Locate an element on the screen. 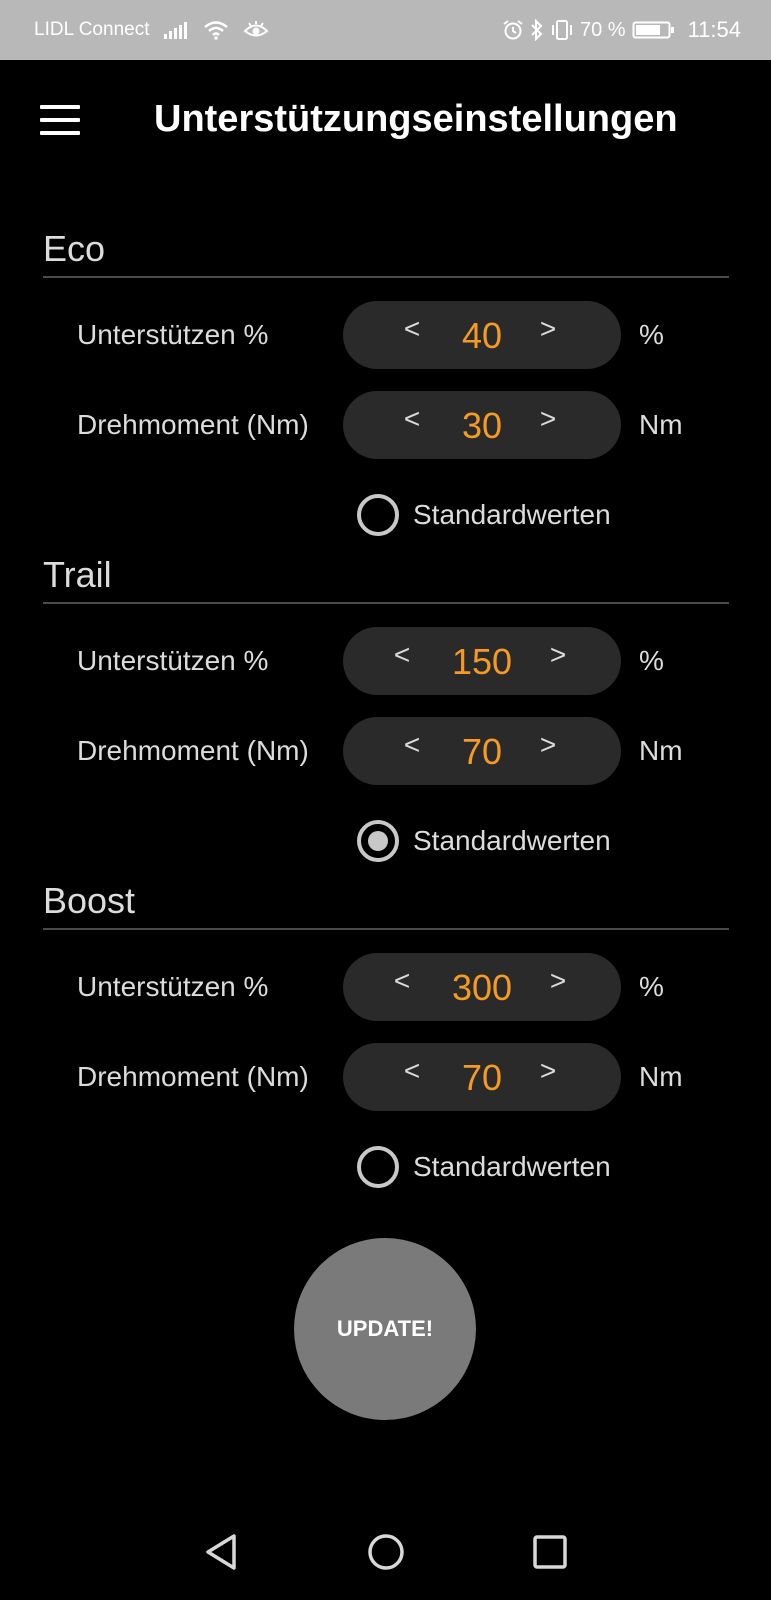 This screenshot has width=771, height=1600. update-button: UPDATE! is located at coordinates (385, 1329).